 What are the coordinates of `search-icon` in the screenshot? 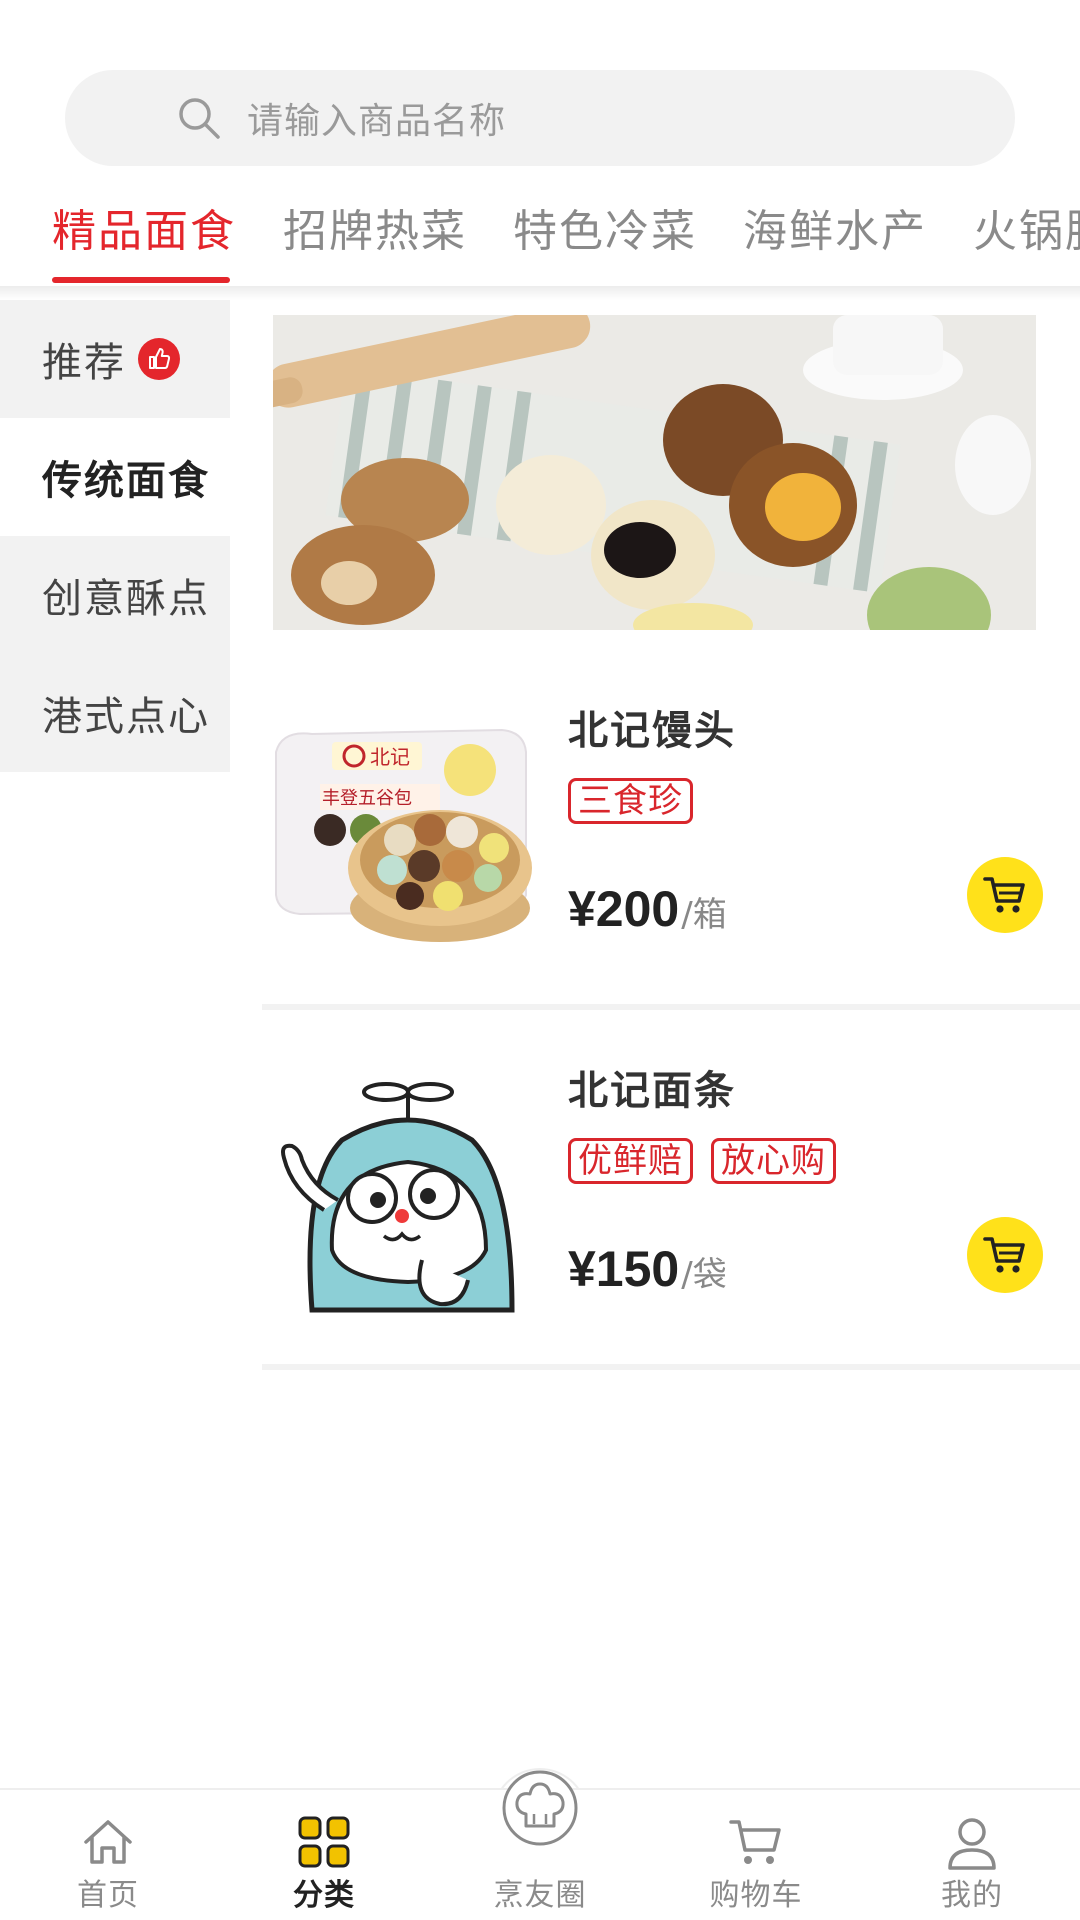 It's located at (199, 118).